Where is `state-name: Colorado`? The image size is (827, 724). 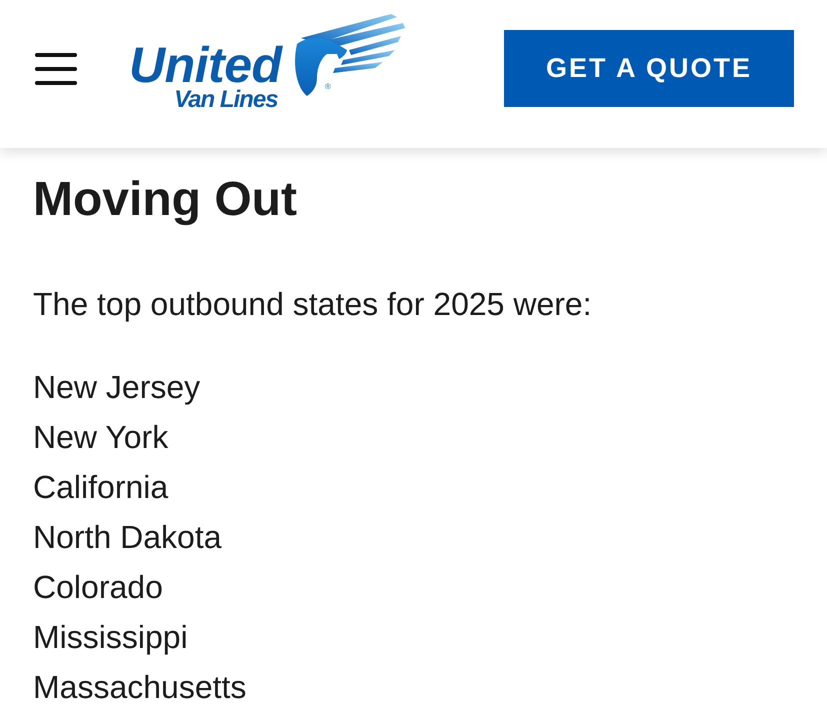
state-name: Colorado is located at coordinates (98, 587).